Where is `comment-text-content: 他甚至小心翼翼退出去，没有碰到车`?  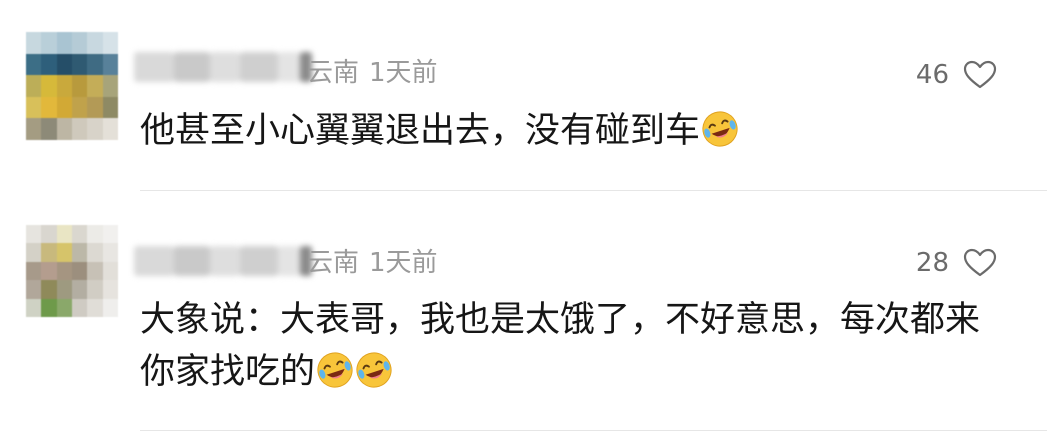 comment-text-content: 他甚至小心翼翼退出去，没有碰到车 is located at coordinates (420, 131).